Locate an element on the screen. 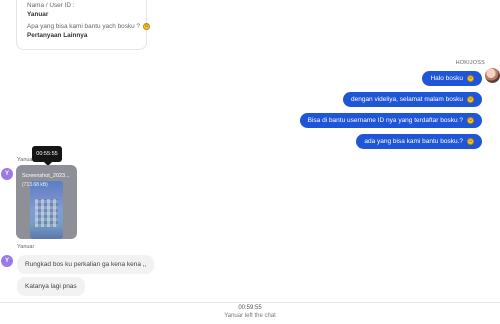 The height and width of the screenshot is (324, 500). agent-message: Halo bosku ☺ is located at coordinates (452, 78).